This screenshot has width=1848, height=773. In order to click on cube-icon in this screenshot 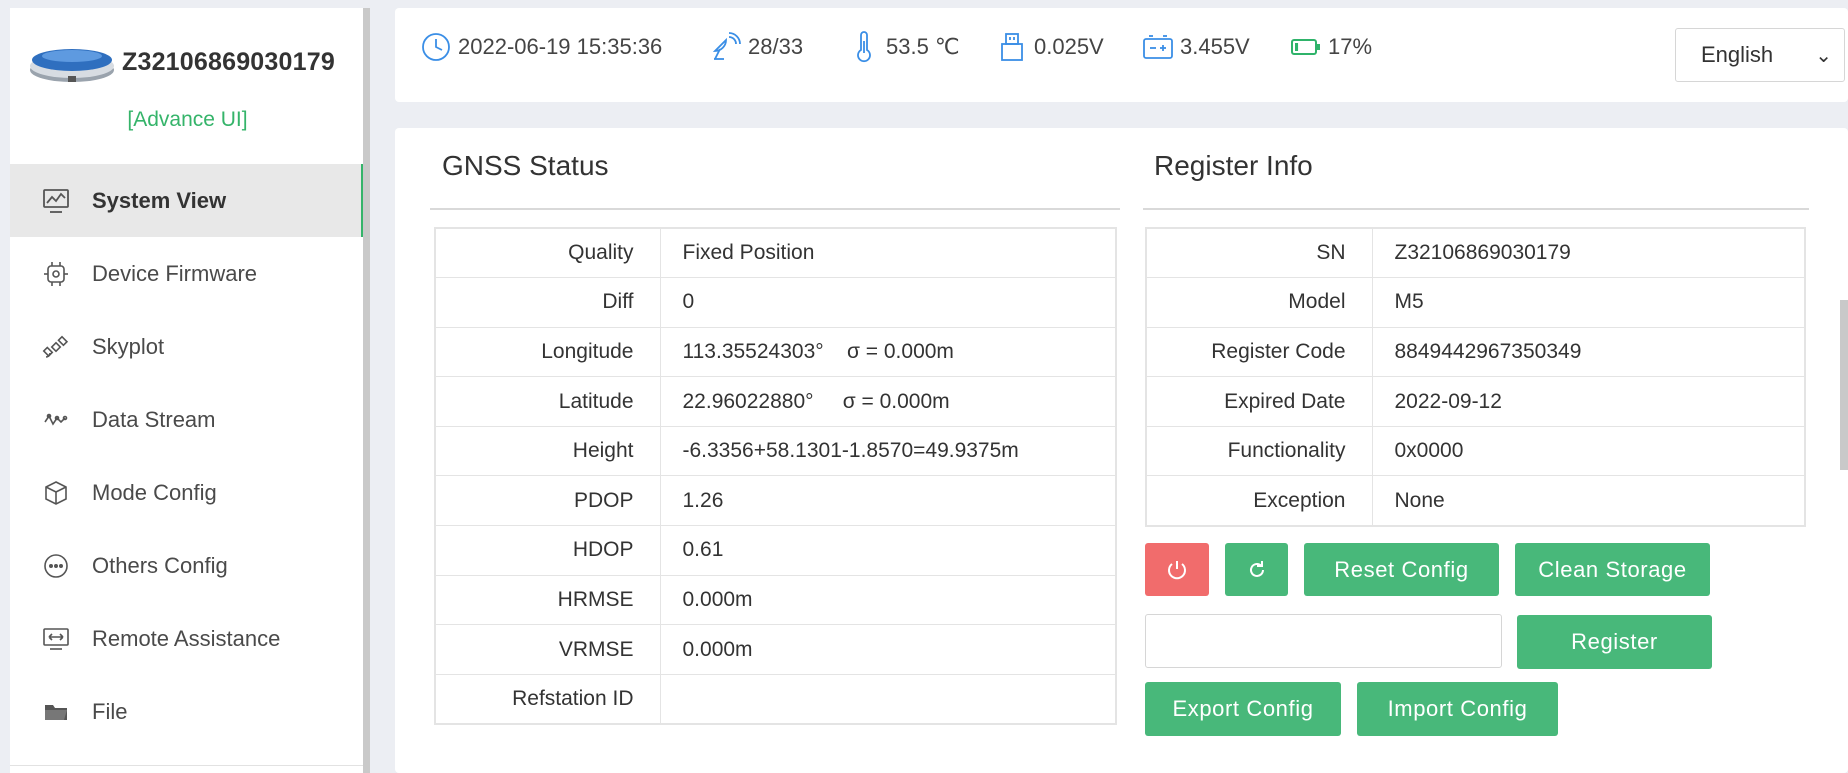, I will do `click(56, 493)`.